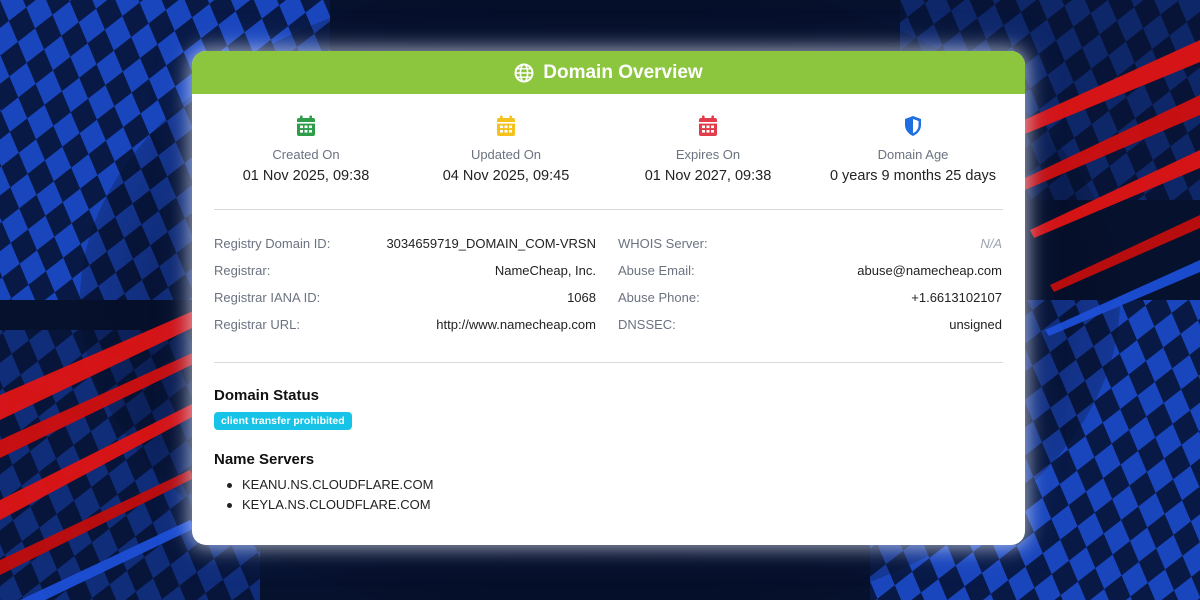  What do you see at coordinates (659, 297) in the screenshot?
I see `detail-key: Abuse Phone:` at bounding box center [659, 297].